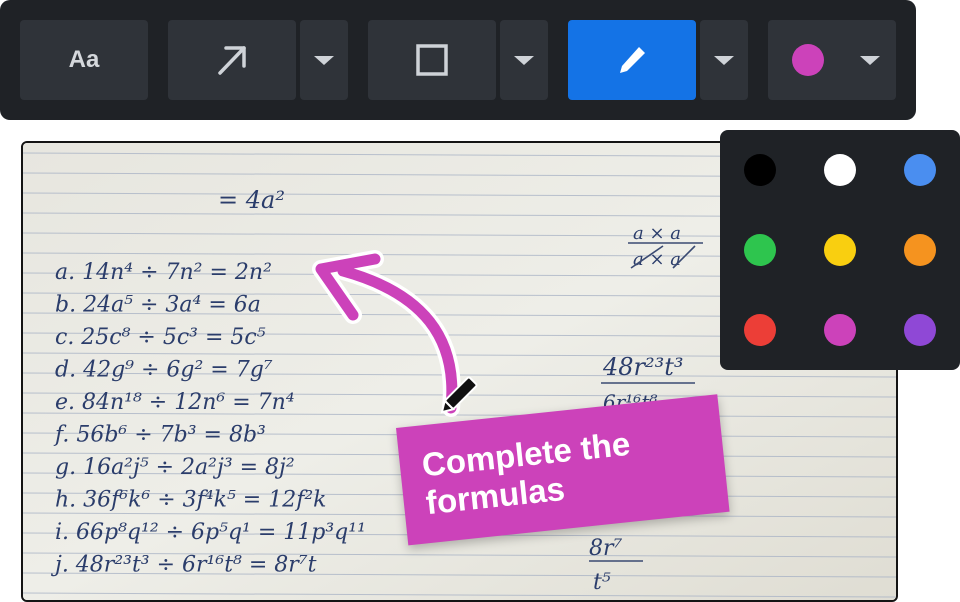 Image resolution: width=960 pixels, height=602 pixels. I want to click on notebook-line: i. 66p⁸q¹² ÷ 6p⁵q¹ = 11p³q¹¹, so click(210, 532).